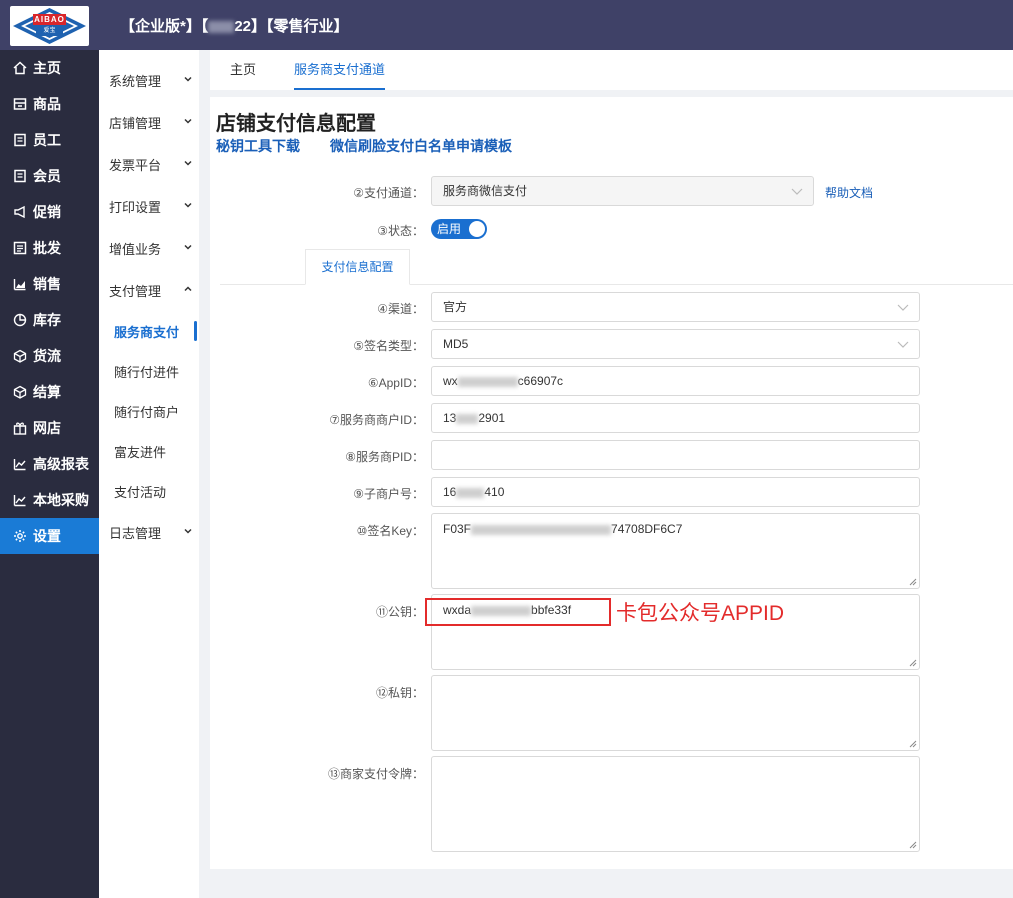 The width and height of the screenshot is (1013, 898). Describe the element at coordinates (49, 26) in the screenshot. I see `aibao-logo: AIBAO 爱宝` at that location.